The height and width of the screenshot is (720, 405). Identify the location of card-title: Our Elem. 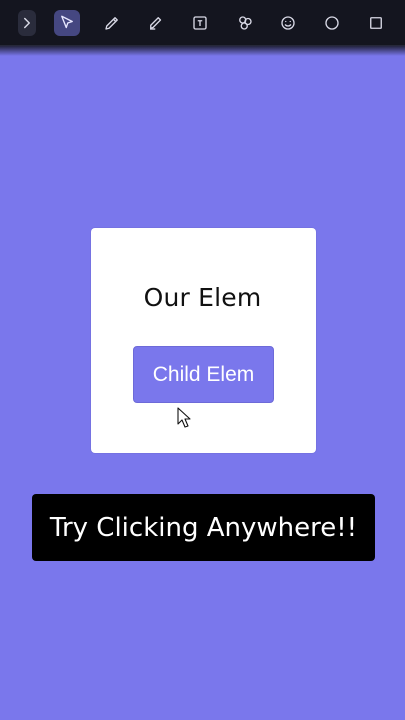
(202, 297).